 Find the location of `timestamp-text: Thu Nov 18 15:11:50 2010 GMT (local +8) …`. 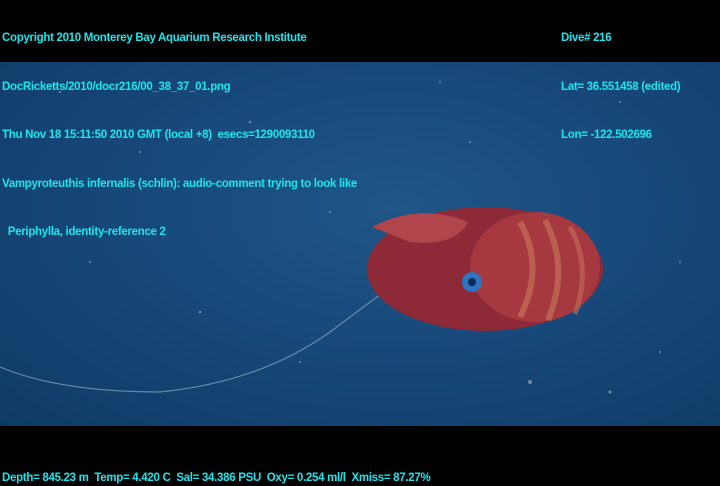

timestamp-text: Thu Nov 18 15:11:50 2010 GMT (local +8) … is located at coordinates (158, 135).